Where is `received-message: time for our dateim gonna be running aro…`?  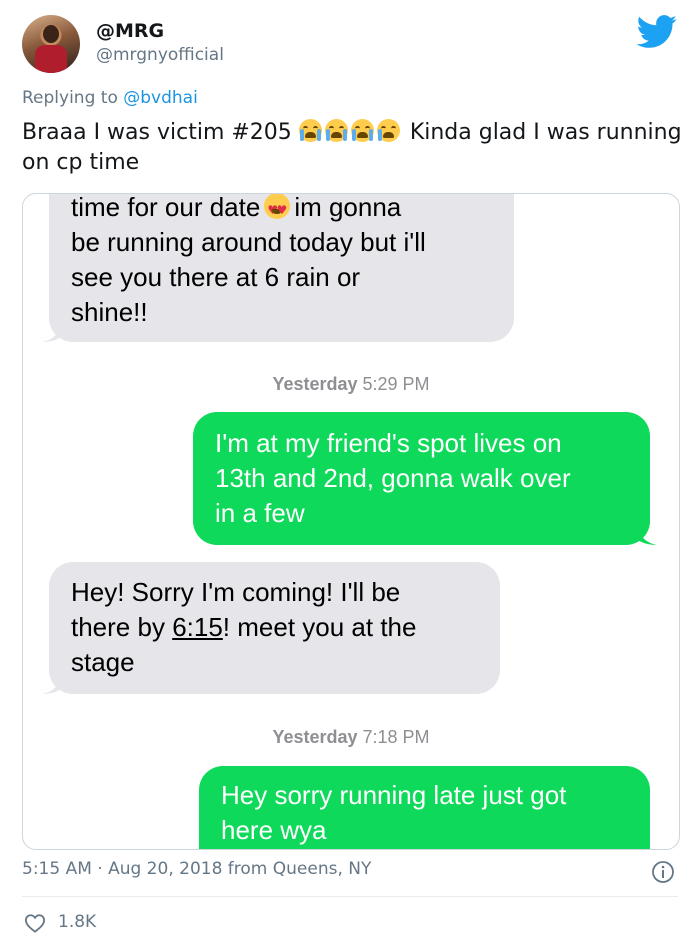
received-message: time for our dateim gonna be running aro… is located at coordinates (278, 268).